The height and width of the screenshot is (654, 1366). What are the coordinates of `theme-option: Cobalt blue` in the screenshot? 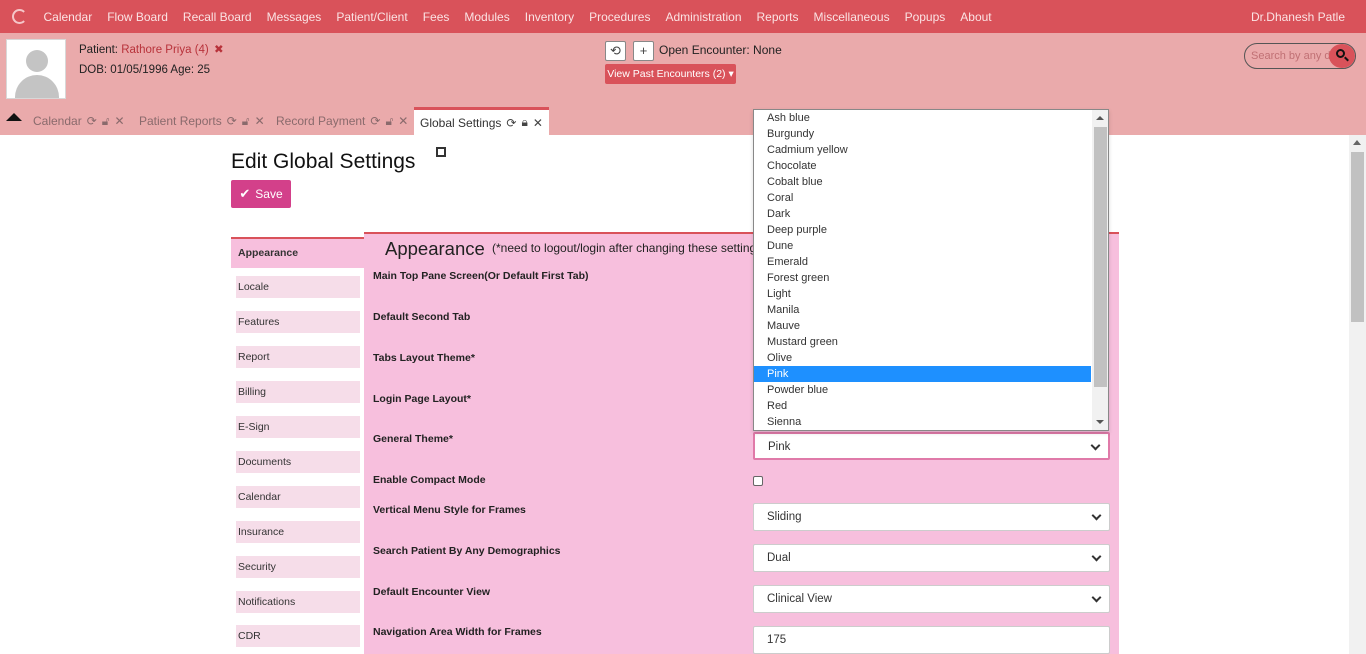 It's located at (922, 182).